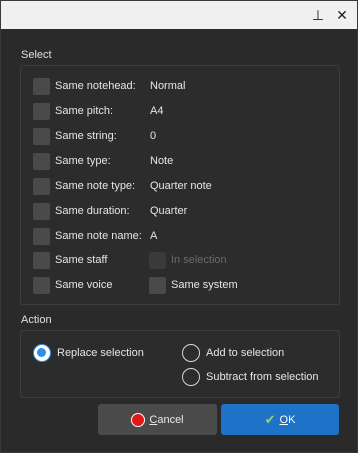 This screenshot has width=358, height=453. Describe the element at coordinates (41, 111) in the screenshot. I see `same-pitch-checkbox` at that location.